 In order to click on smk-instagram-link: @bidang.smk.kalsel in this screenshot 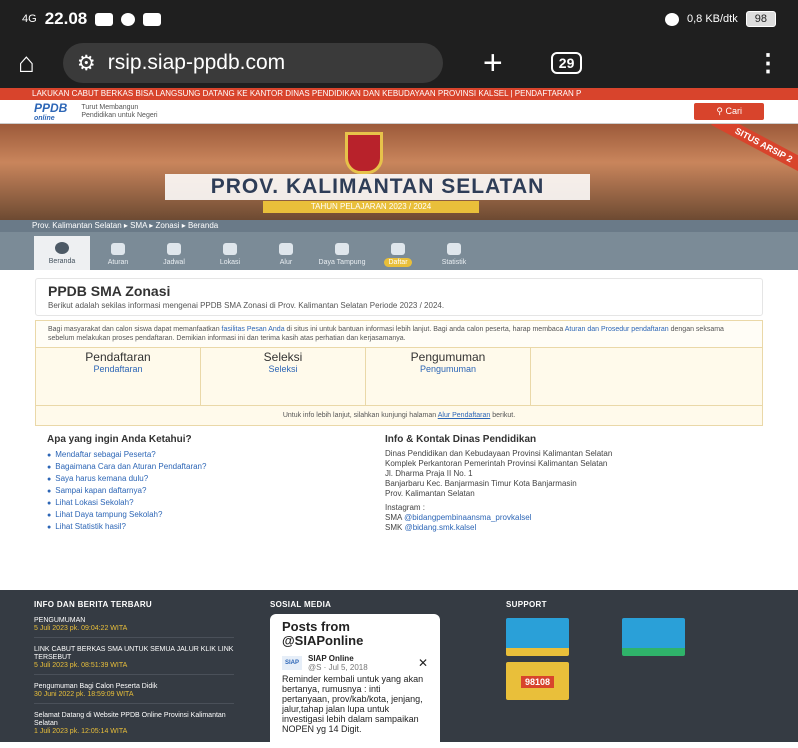, I will do `click(441, 527)`.